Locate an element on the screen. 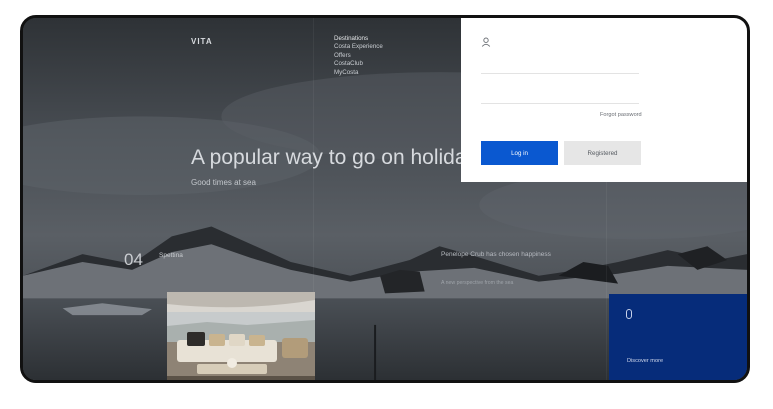 This screenshot has height=409, width=773. discover-card: Discover more is located at coordinates (678, 337).